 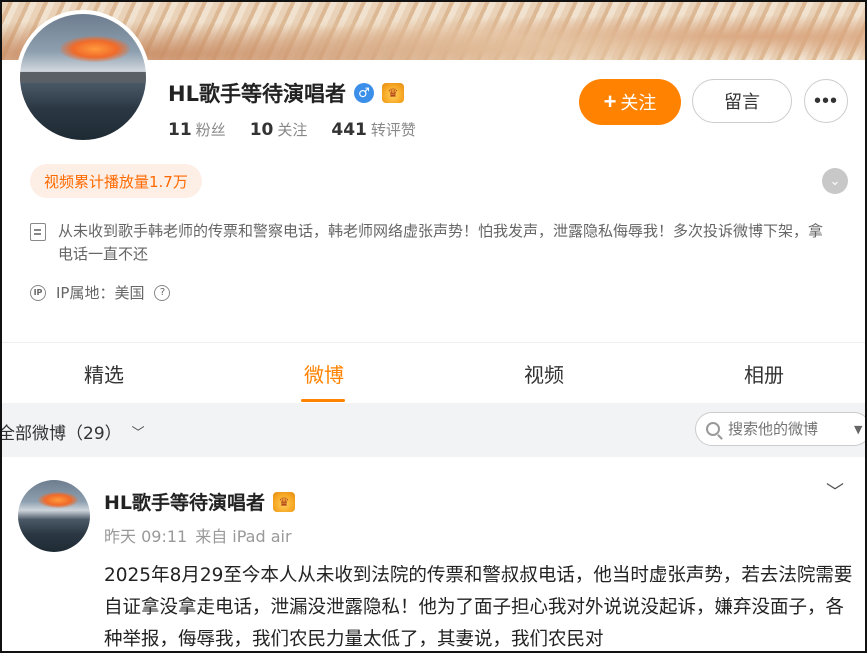 What do you see at coordinates (433, 342) in the screenshot?
I see `divider` at bounding box center [433, 342].